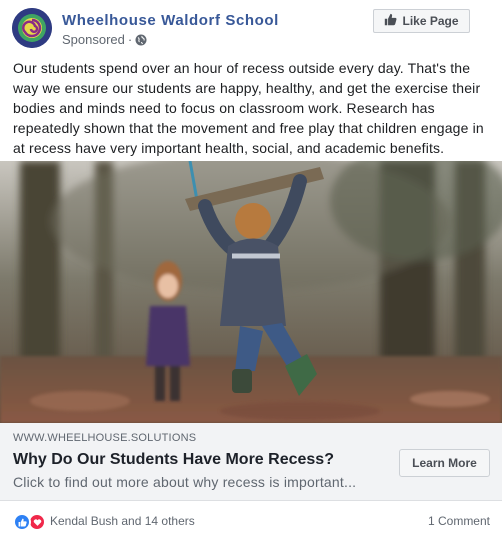 This screenshot has height=541, width=502. I want to click on sponsored-row: Sponsored ·, so click(104, 39).